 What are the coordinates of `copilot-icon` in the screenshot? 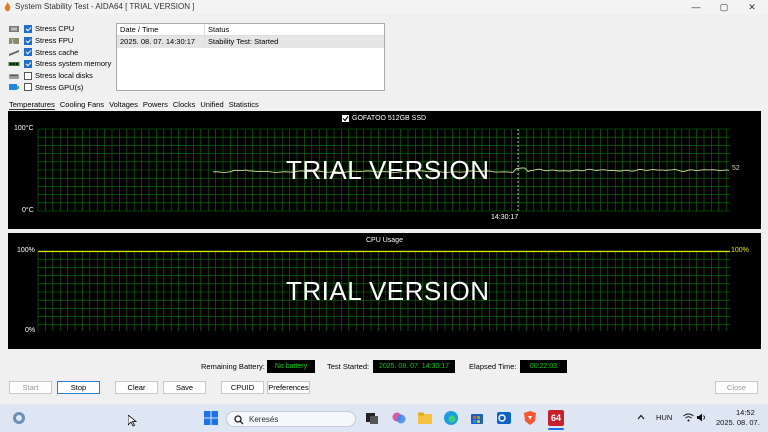 It's located at (399, 418).